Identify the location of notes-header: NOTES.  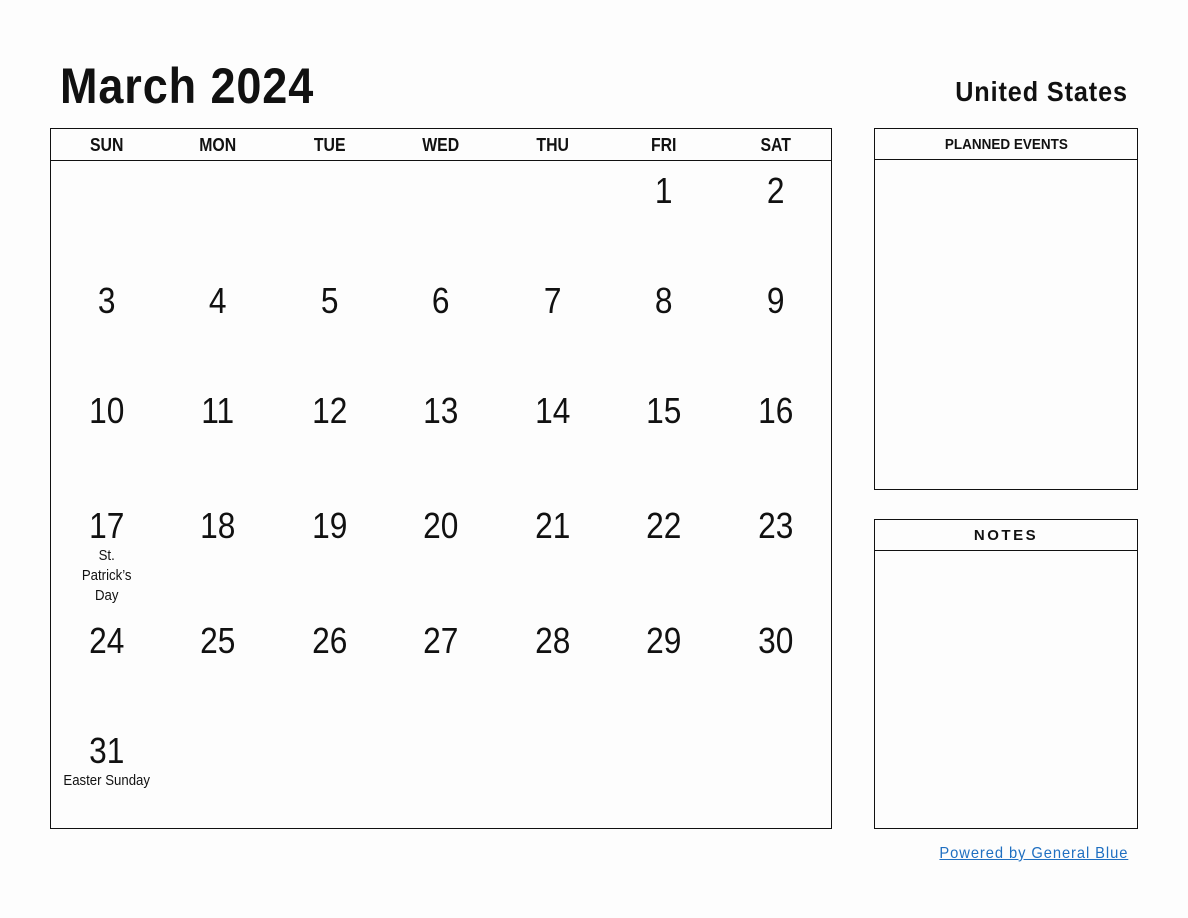
(1006, 535).